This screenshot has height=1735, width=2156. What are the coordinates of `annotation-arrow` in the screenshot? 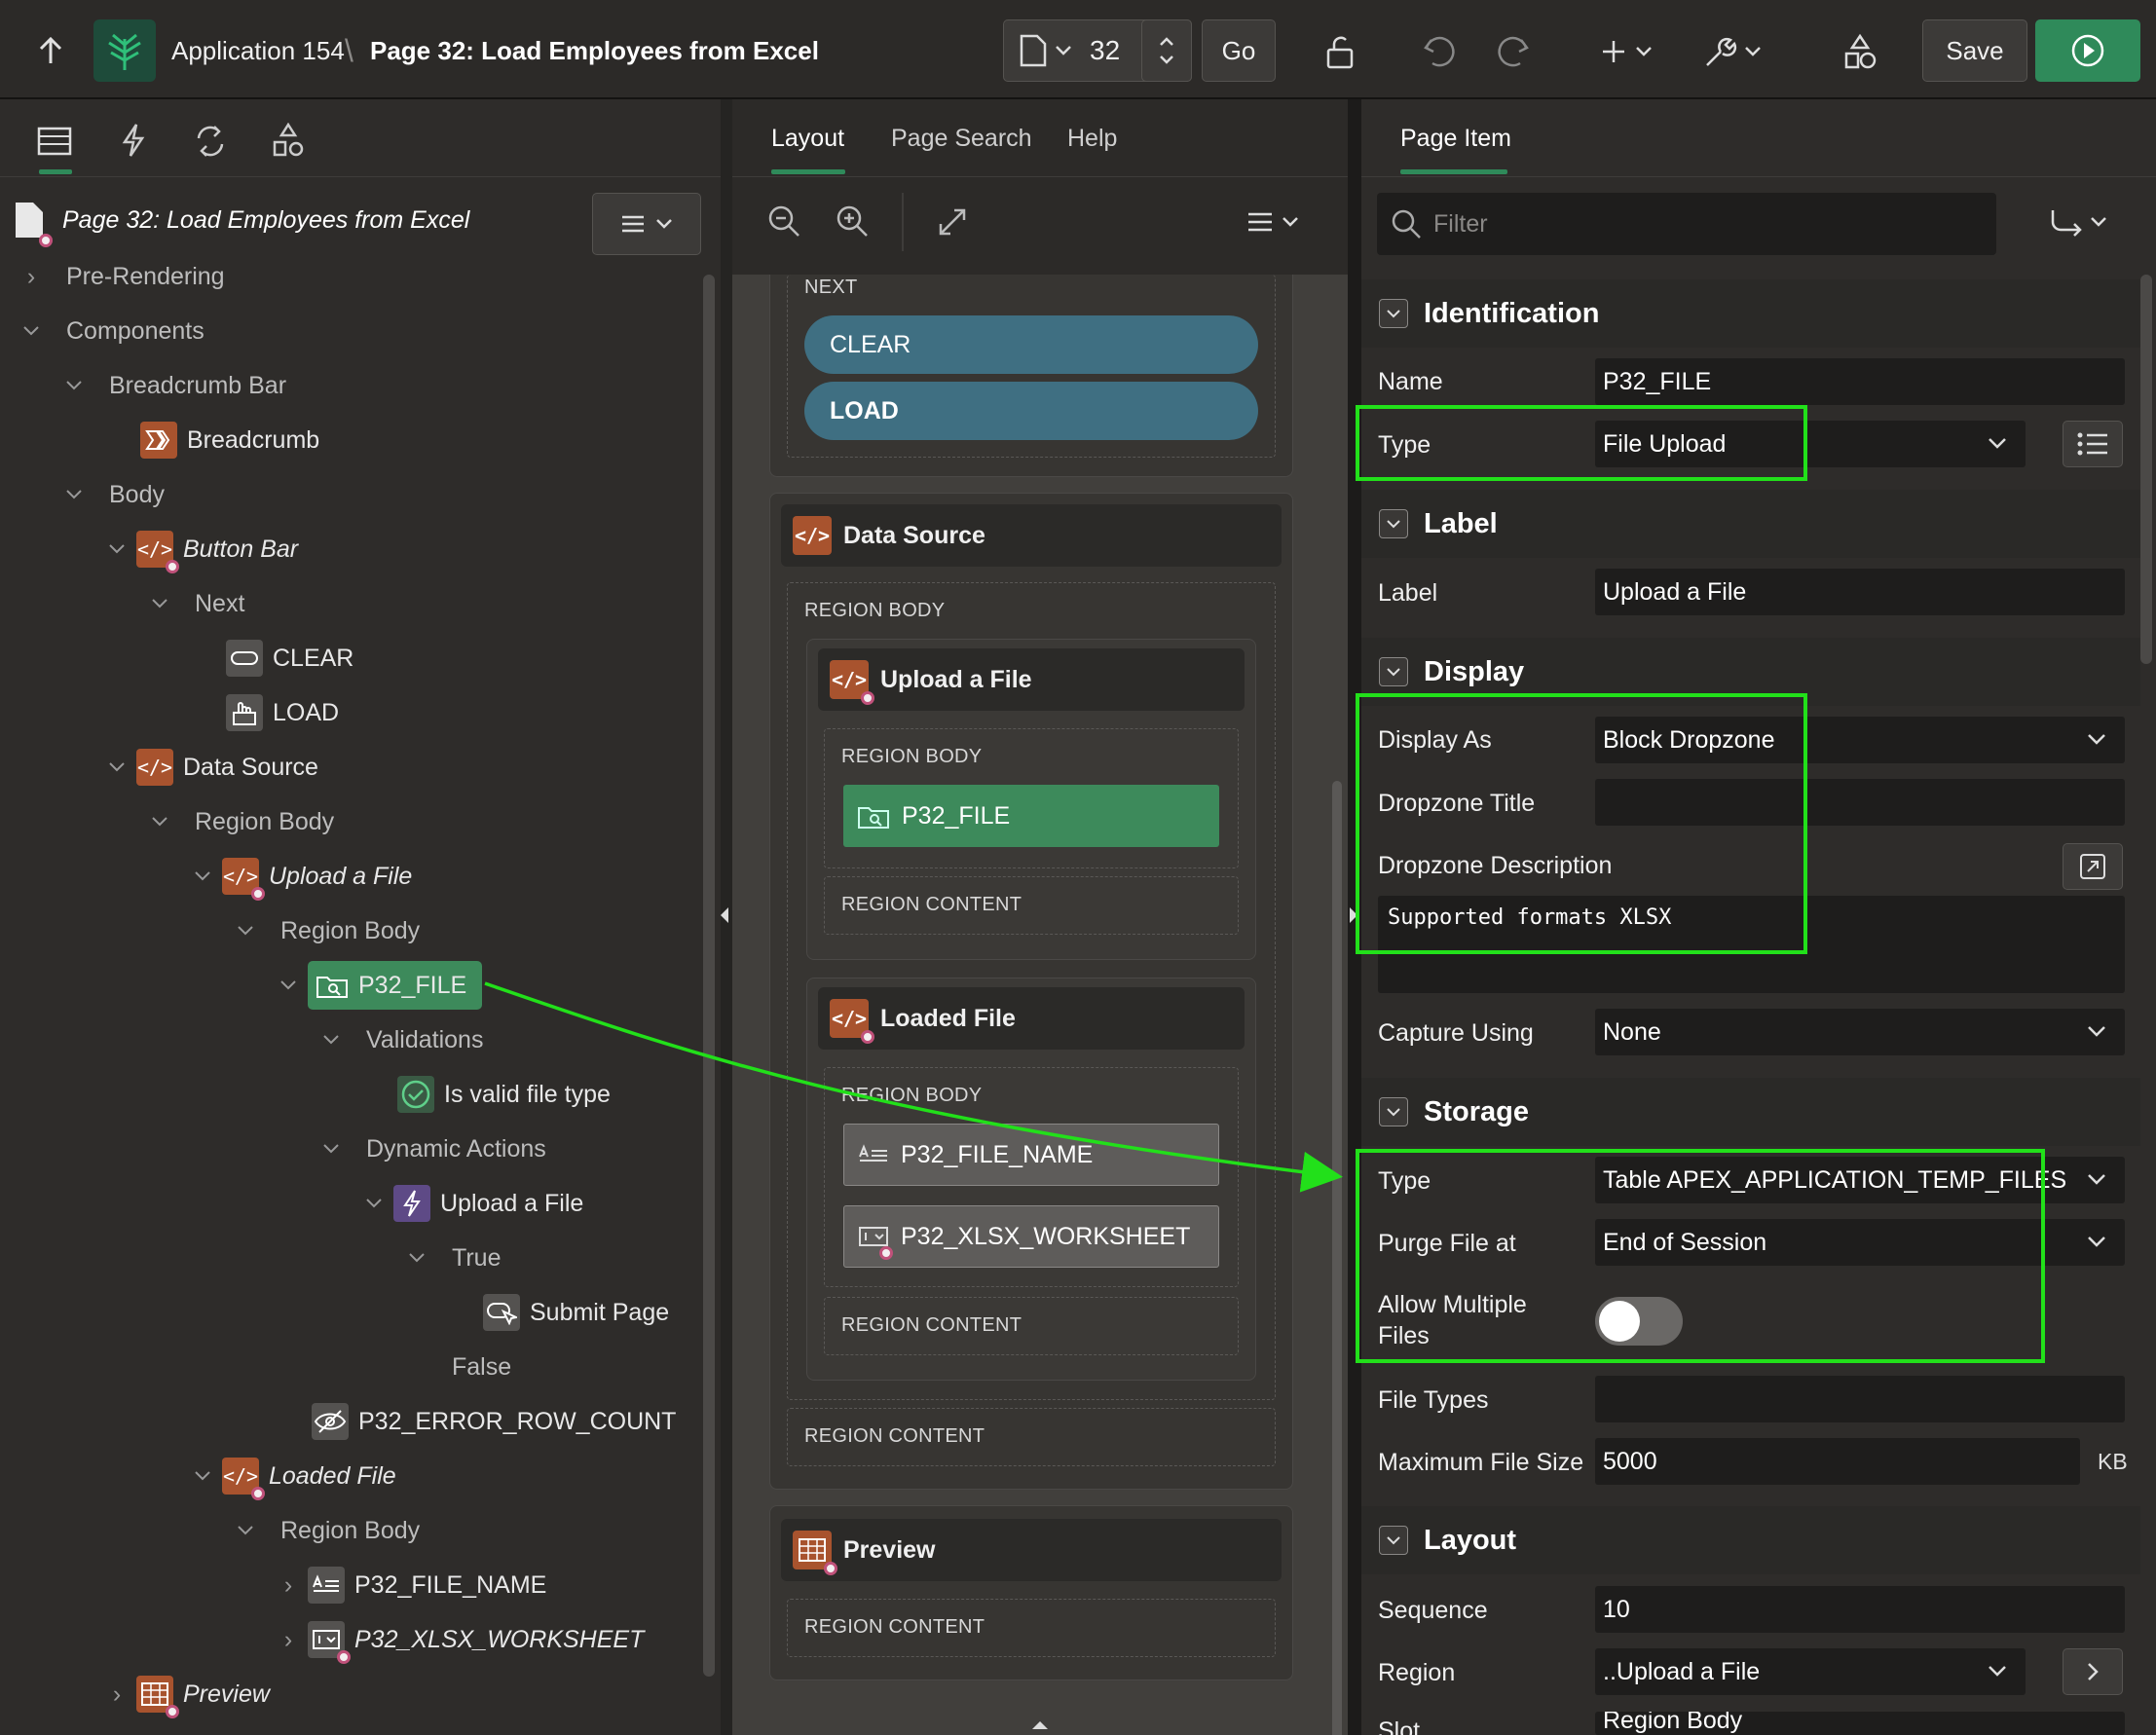 It's located at (913, 1087).